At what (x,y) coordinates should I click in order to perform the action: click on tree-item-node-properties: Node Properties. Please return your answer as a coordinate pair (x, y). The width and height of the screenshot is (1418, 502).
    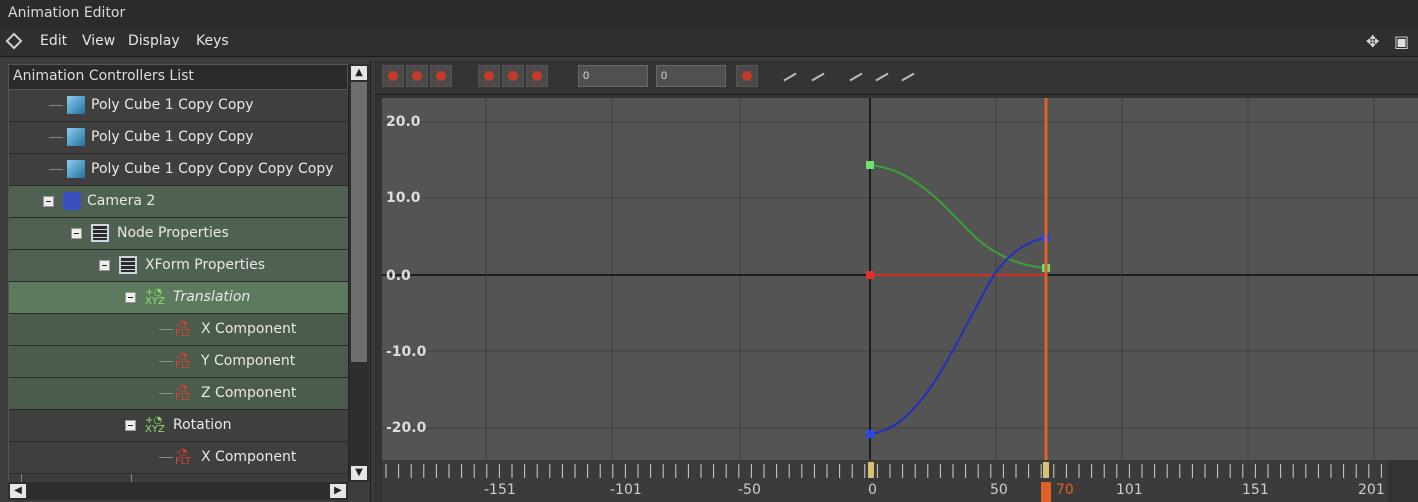
    Looking at the image, I should click on (179, 234).